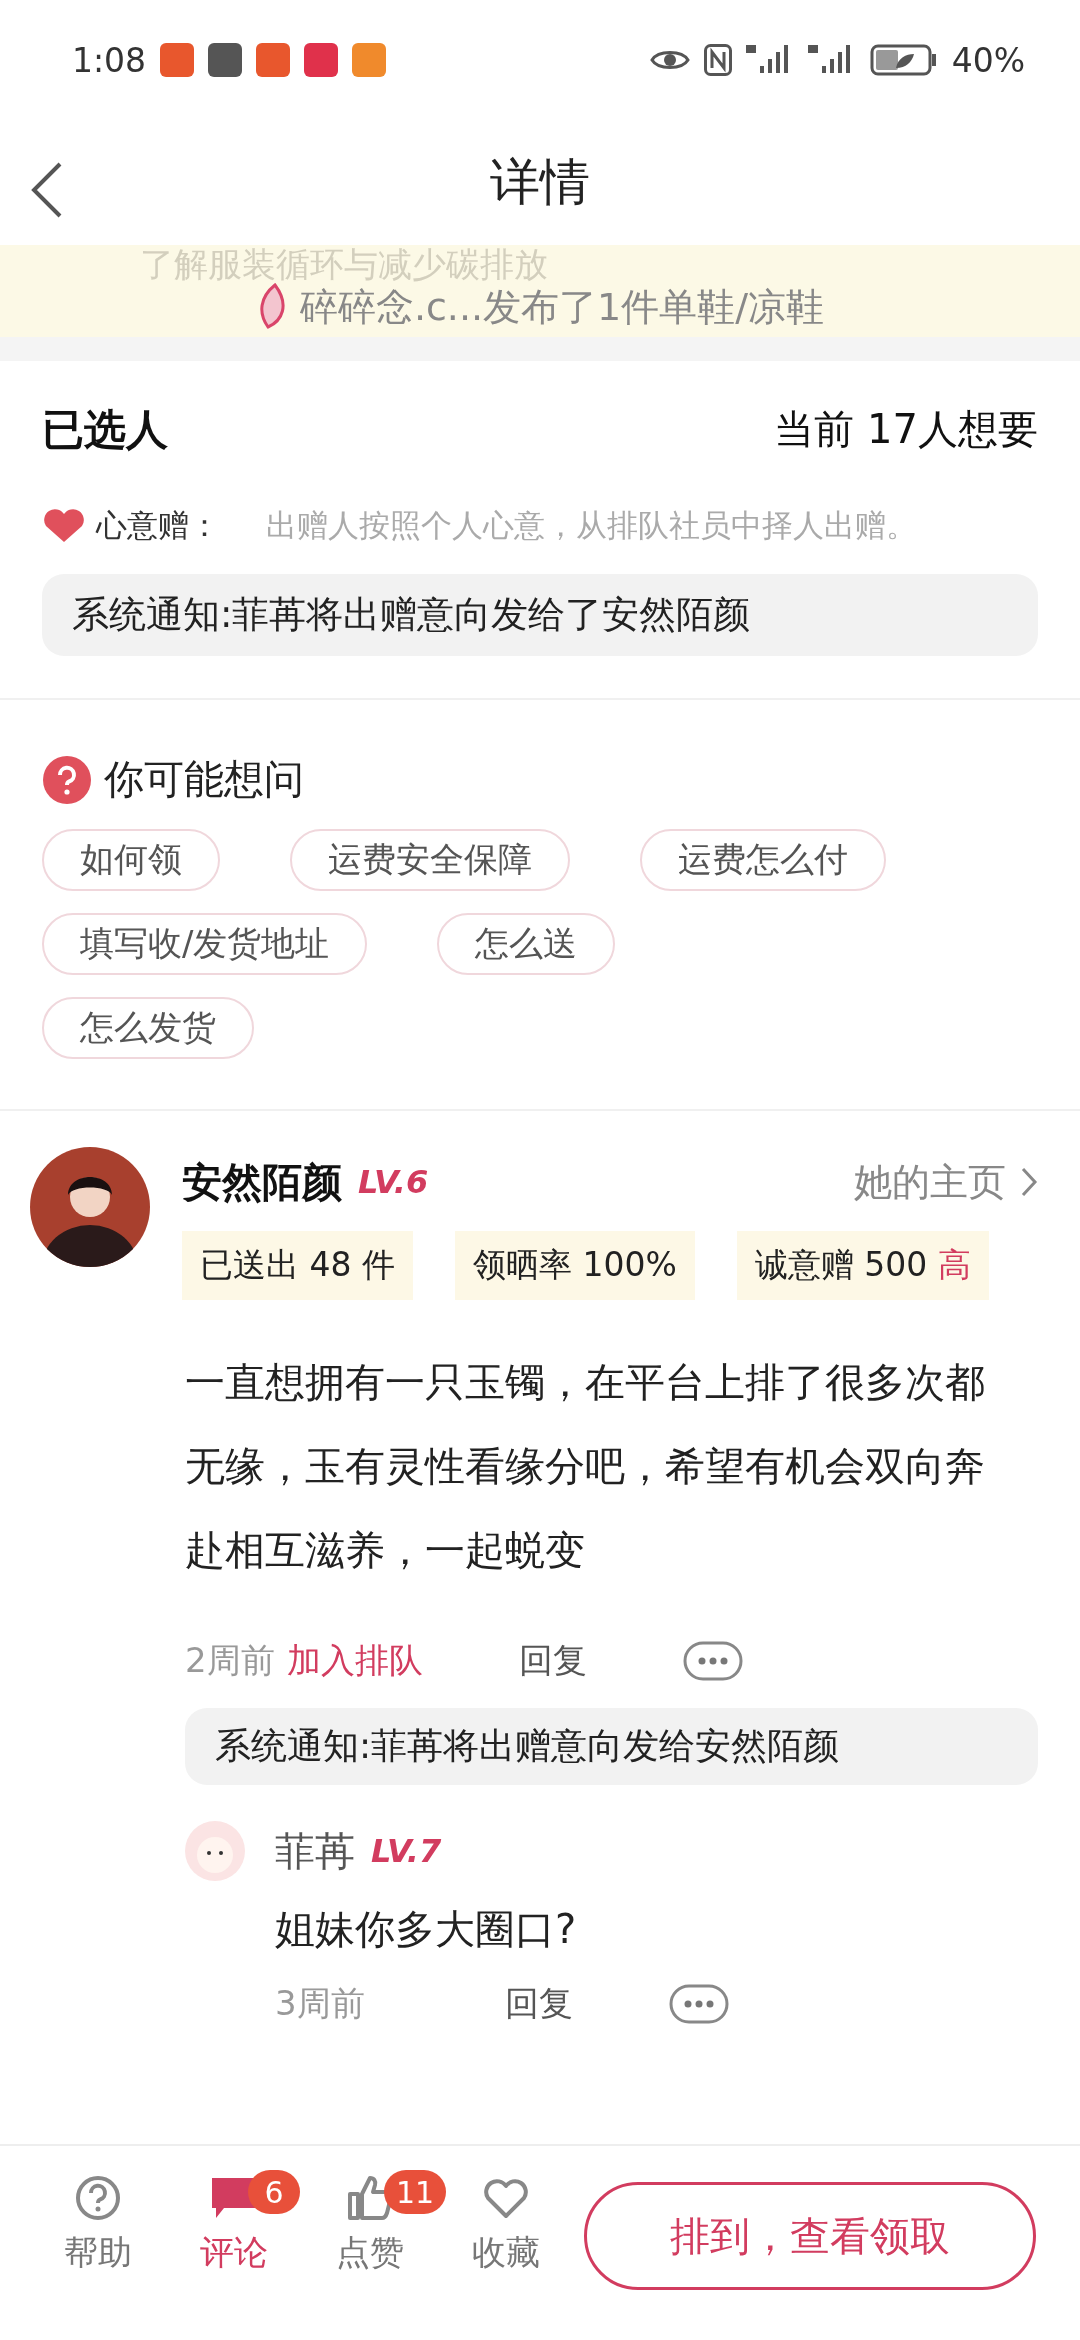 Image resolution: width=1080 pixels, height=2340 pixels. I want to click on question-chip: 运费怎么付, so click(763, 860).